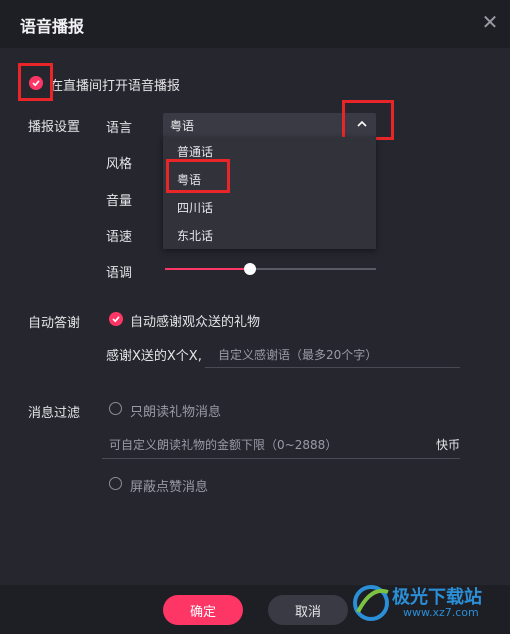 This screenshot has height=634, width=510. I want to click on thanks-input-underline, so click(332, 367).